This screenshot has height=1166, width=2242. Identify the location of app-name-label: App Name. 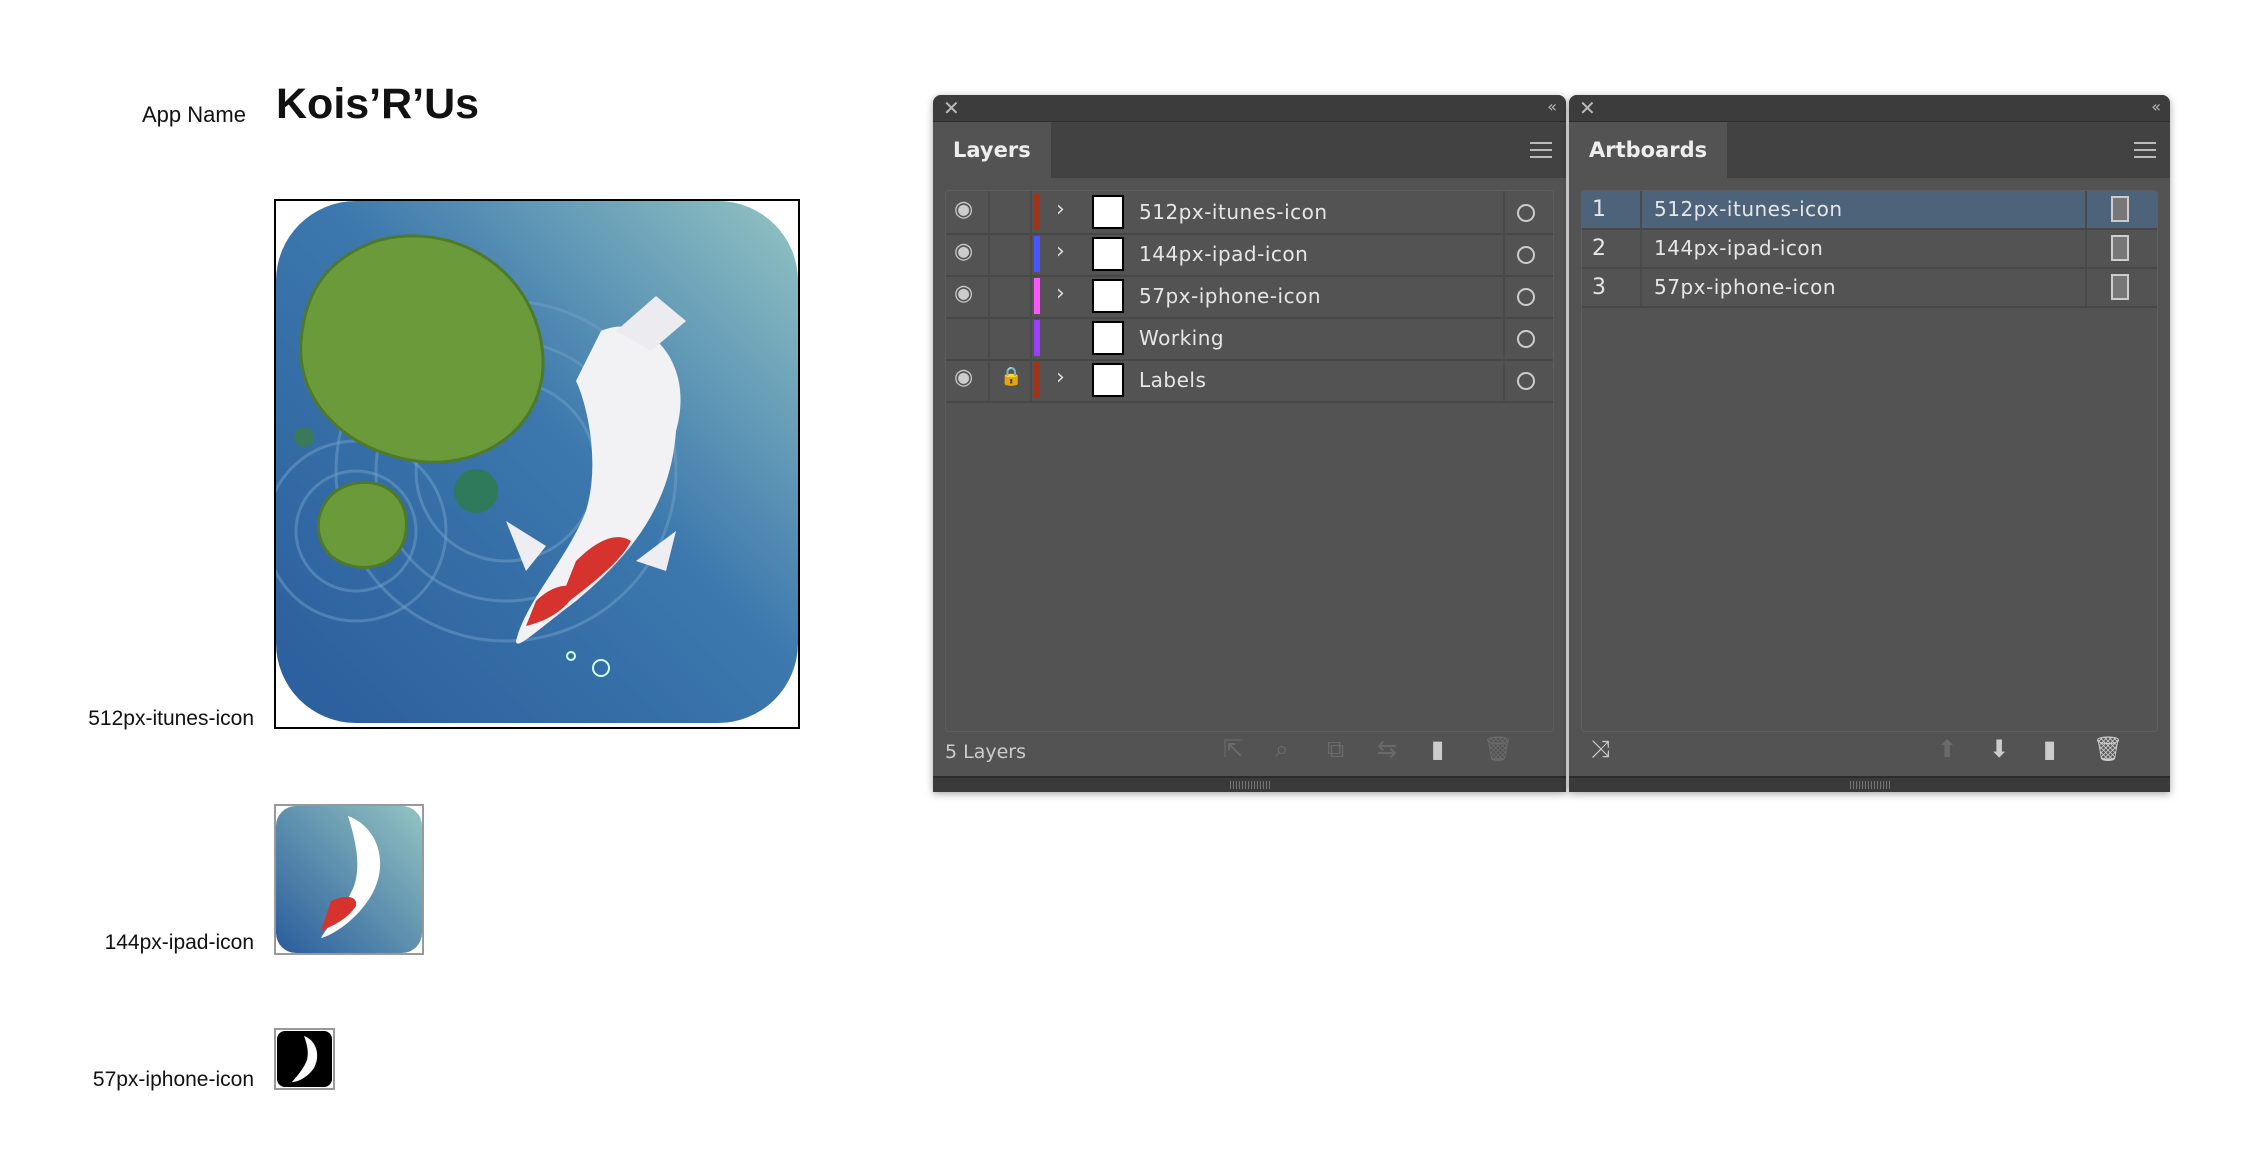
(194, 114).